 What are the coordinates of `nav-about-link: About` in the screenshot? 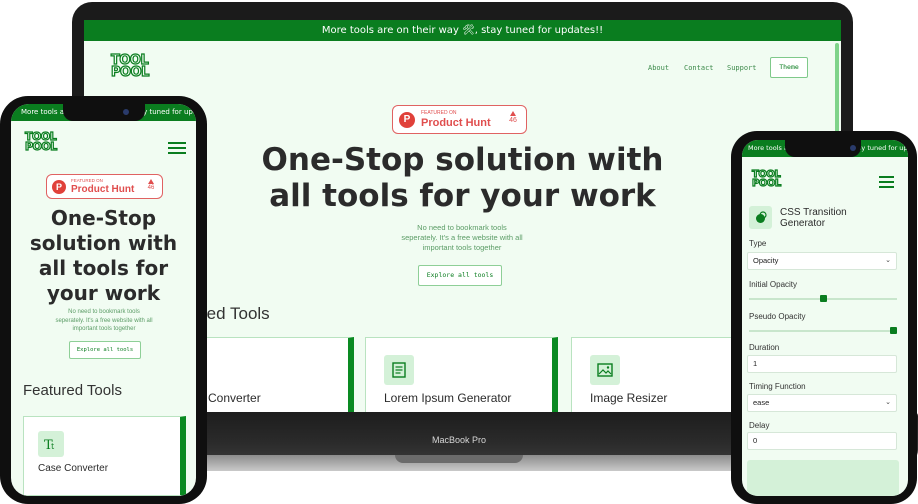 It's located at (658, 68).